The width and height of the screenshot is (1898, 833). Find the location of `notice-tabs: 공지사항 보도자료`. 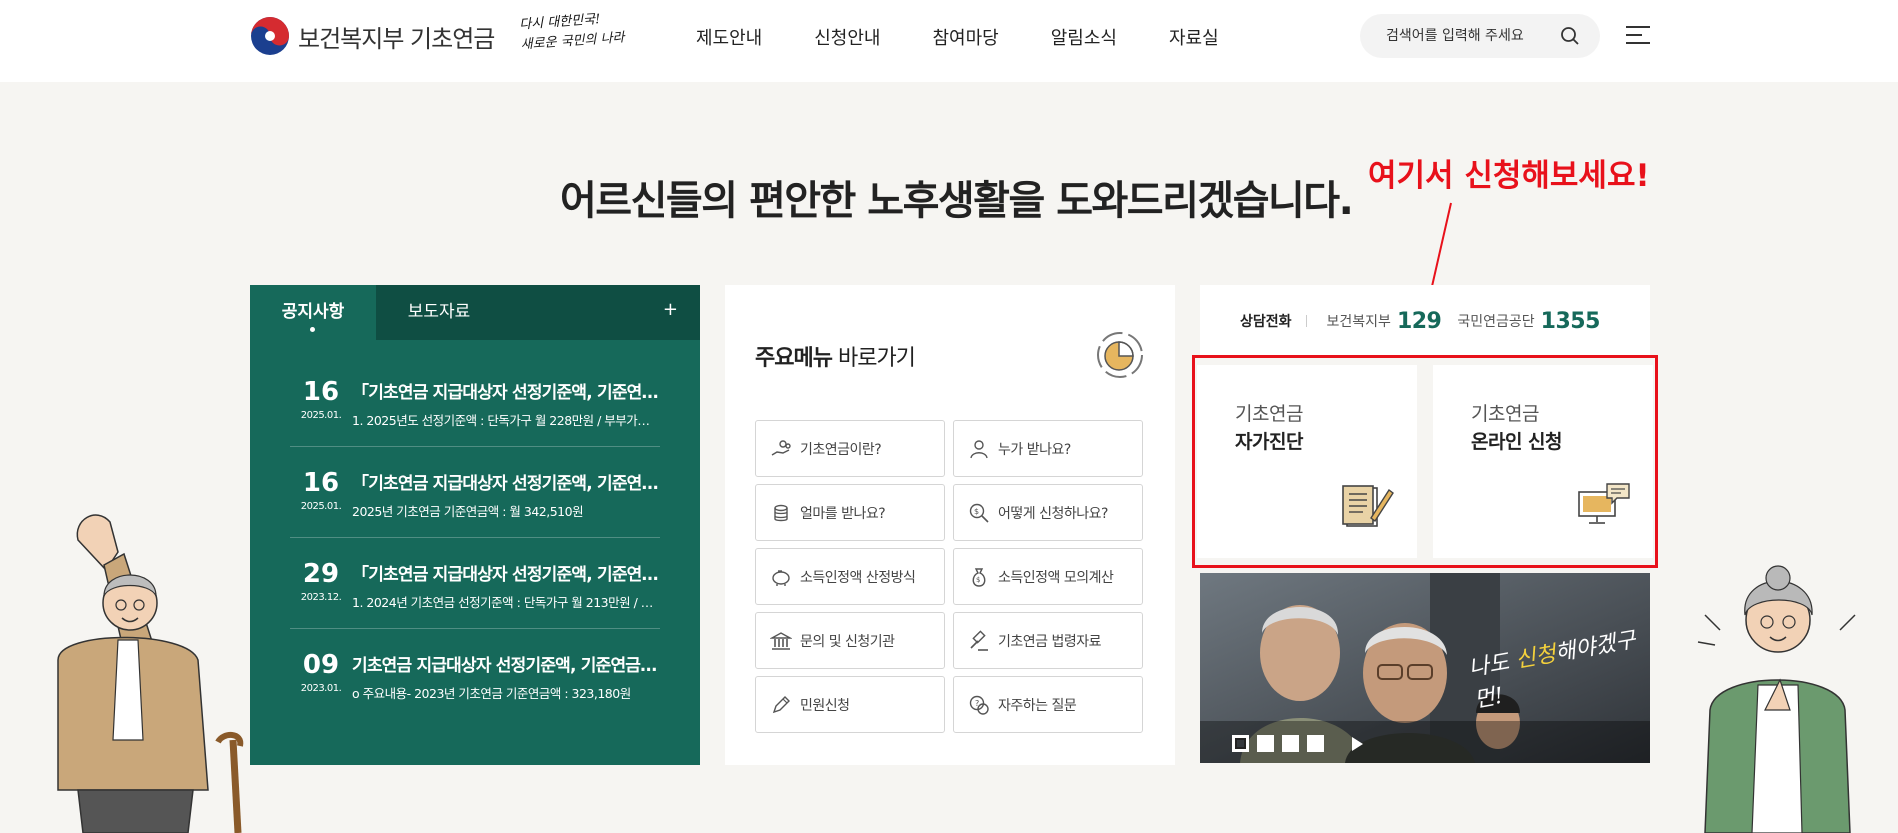

notice-tabs: 공지사항 보도자료 is located at coordinates (475, 312).